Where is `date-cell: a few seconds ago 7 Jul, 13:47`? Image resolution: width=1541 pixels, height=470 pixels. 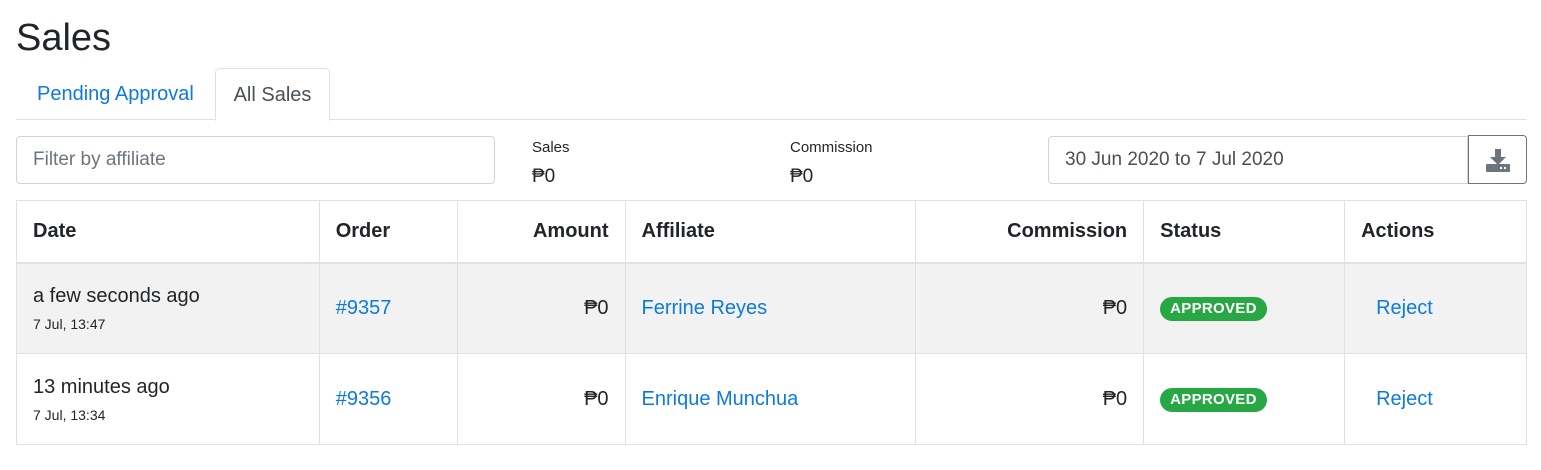 date-cell: a few seconds ago 7 Jul, 13:47 is located at coordinates (168, 308).